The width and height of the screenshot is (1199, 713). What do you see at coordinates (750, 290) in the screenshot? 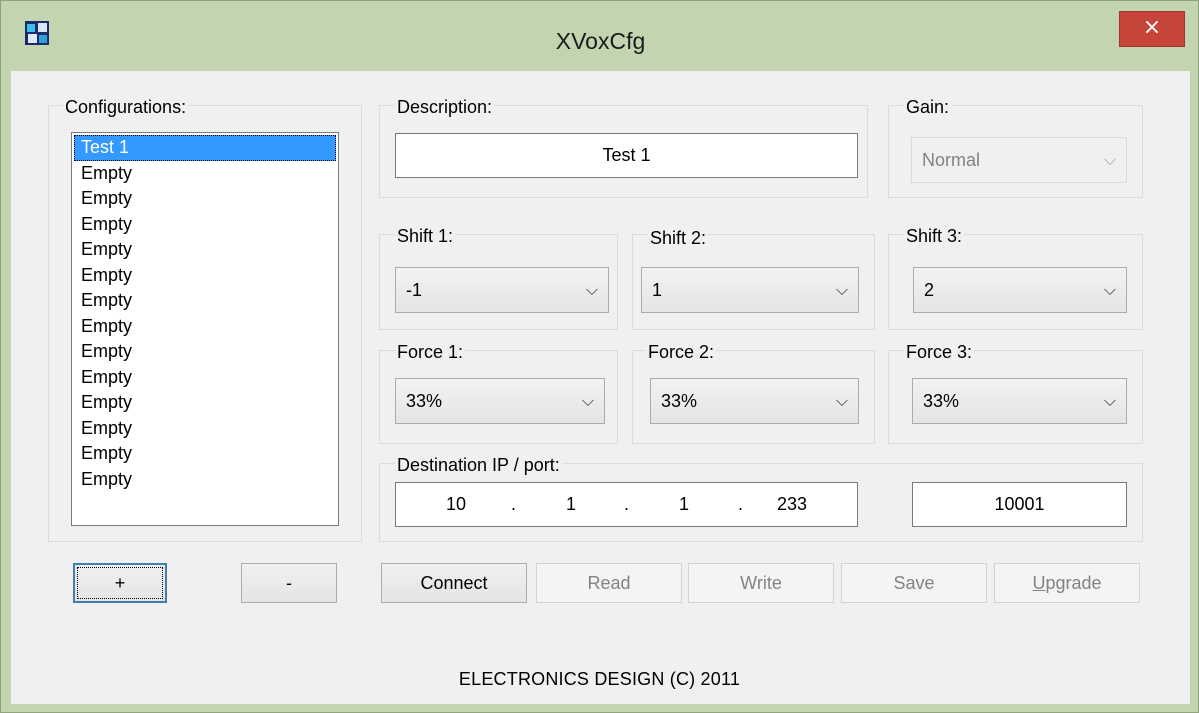
I see `shift-2-select: 1 ⌵` at bounding box center [750, 290].